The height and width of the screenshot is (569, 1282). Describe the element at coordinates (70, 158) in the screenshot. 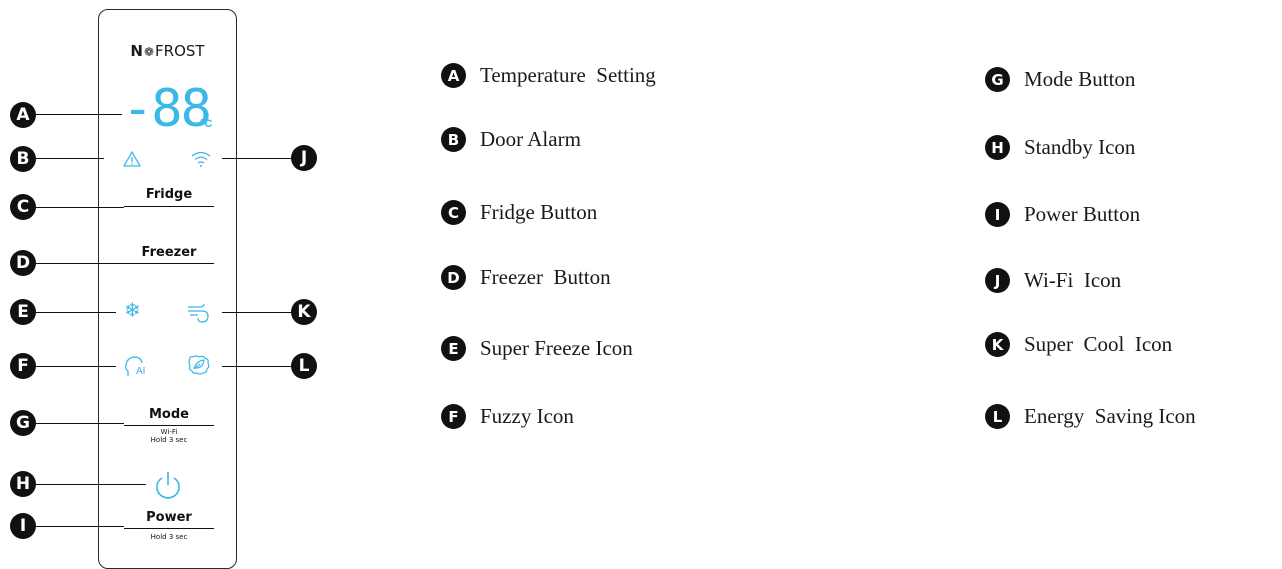

I see `leader-b` at that location.